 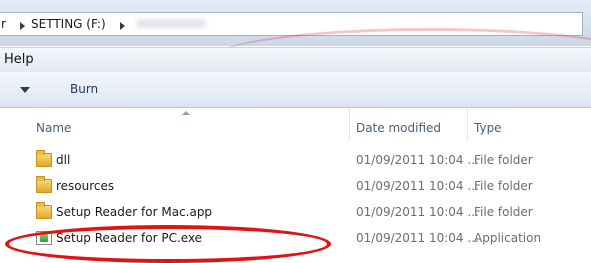 I want to click on breadcrumb-drive: SETTING (F:), so click(x=68, y=24).